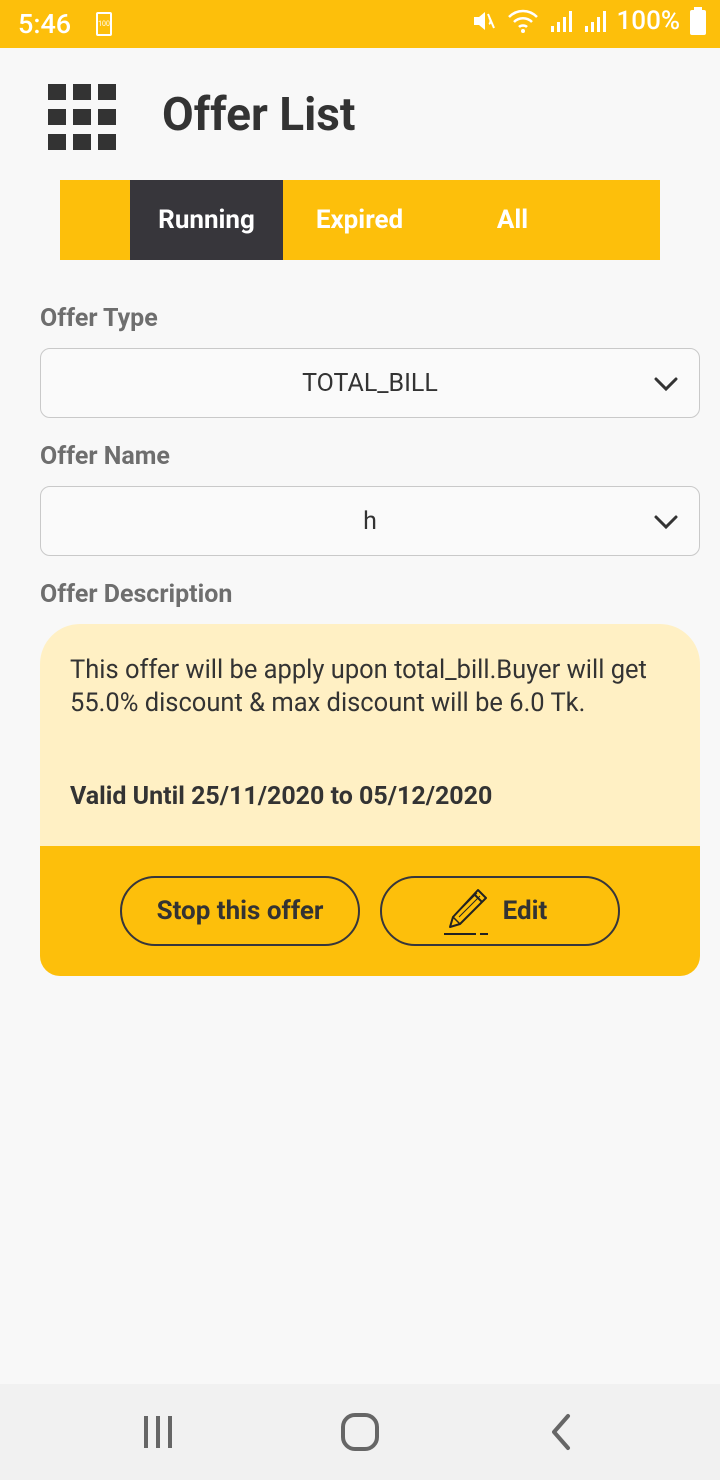 The image size is (720, 1480). Describe the element at coordinates (206, 220) in the screenshot. I see `tab-running: Running` at that location.